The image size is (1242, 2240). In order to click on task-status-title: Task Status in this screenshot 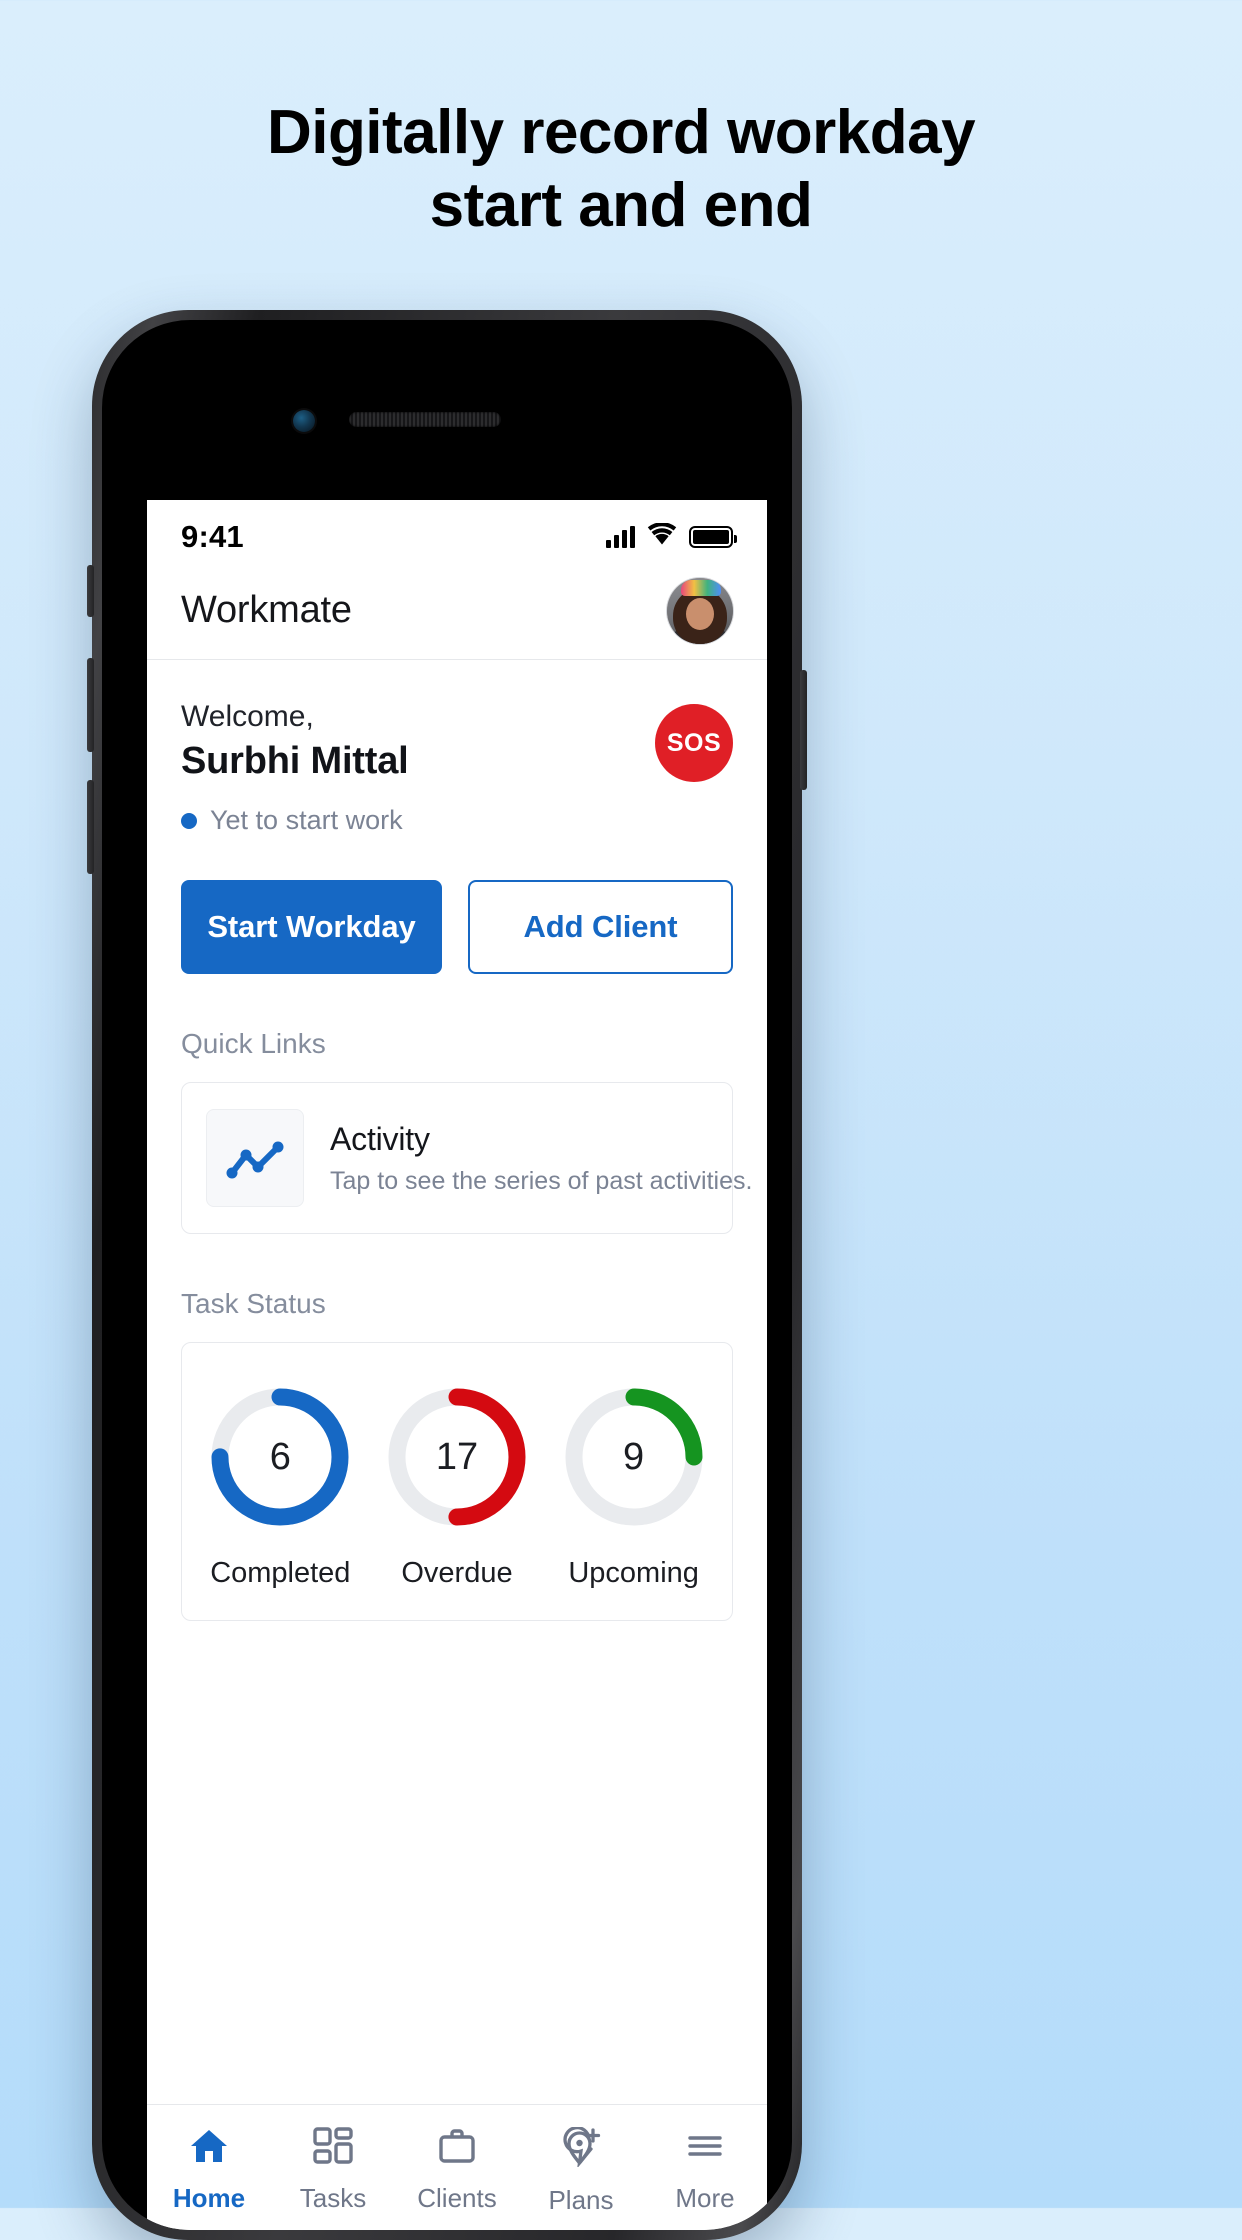, I will do `click(253, 1303)`.